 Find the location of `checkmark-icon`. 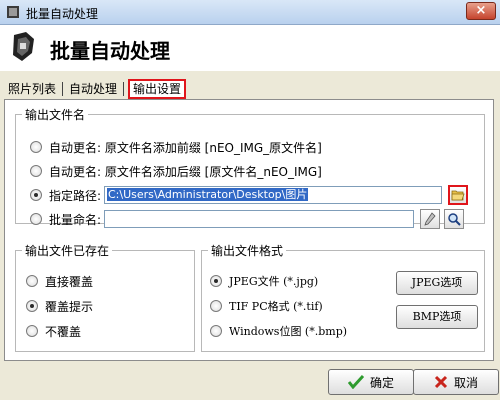

checkmark-icon is located at coordinates (355, 382).